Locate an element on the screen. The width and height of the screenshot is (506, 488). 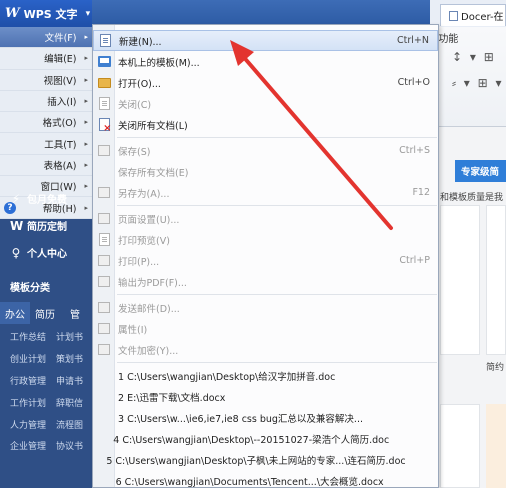
promo-label: 个人中心 is located at coordinates (47, 254).